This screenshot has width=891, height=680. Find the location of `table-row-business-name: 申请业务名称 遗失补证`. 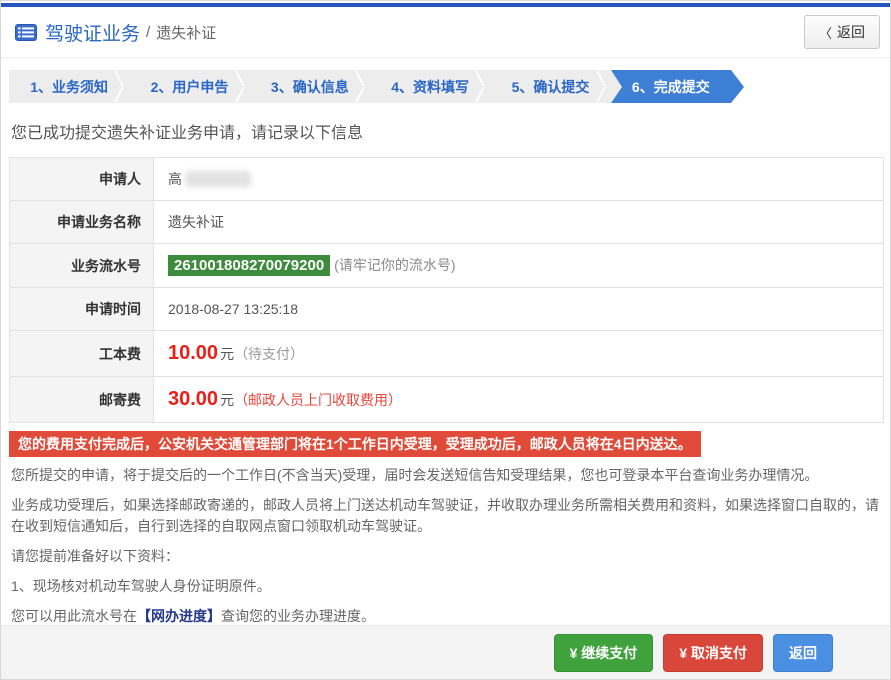

table-row-business-name: 申请业务名称 遗失补证 is located at coordinates (446, 222).